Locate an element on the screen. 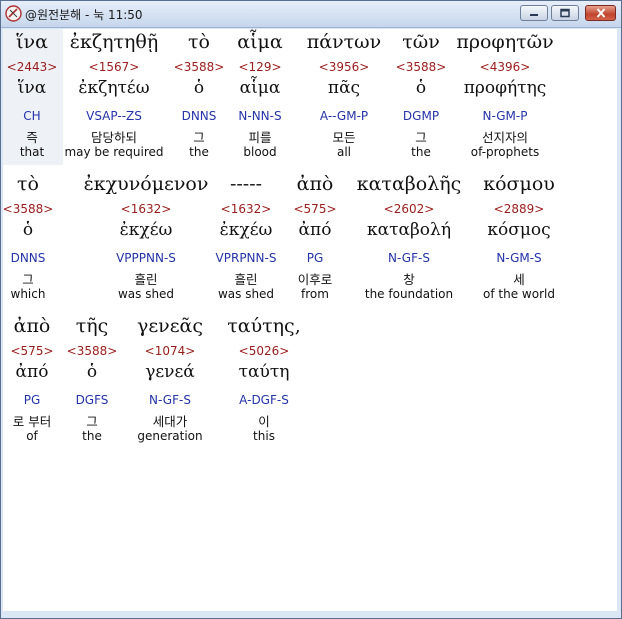 The image size is (622, 619). strongs-number: <4396> is located at coordinates (505, 67).